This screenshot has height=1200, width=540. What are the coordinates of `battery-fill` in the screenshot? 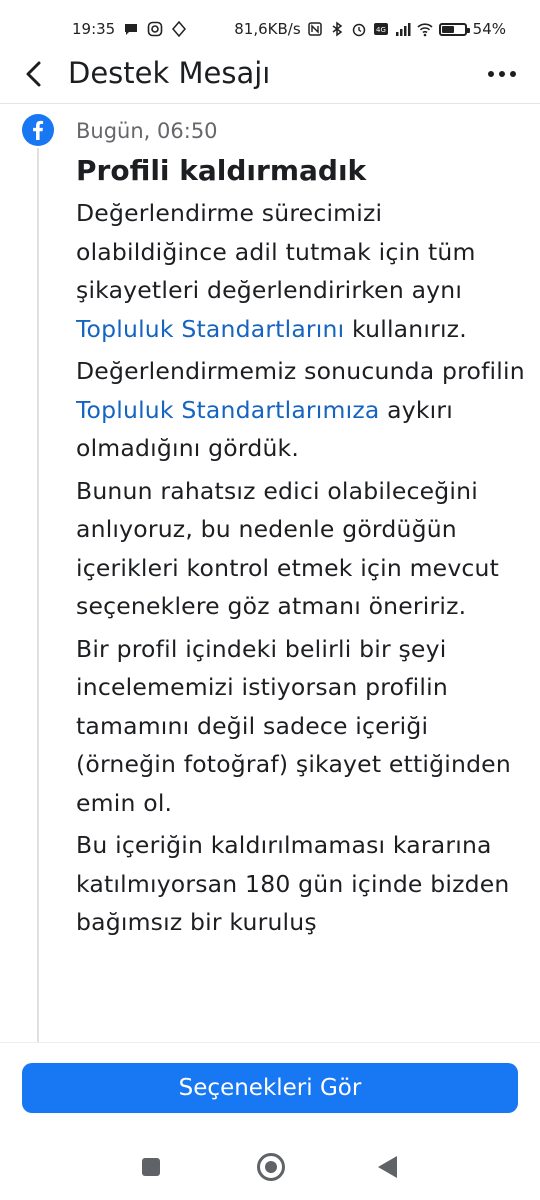 It's located at (447, 29).